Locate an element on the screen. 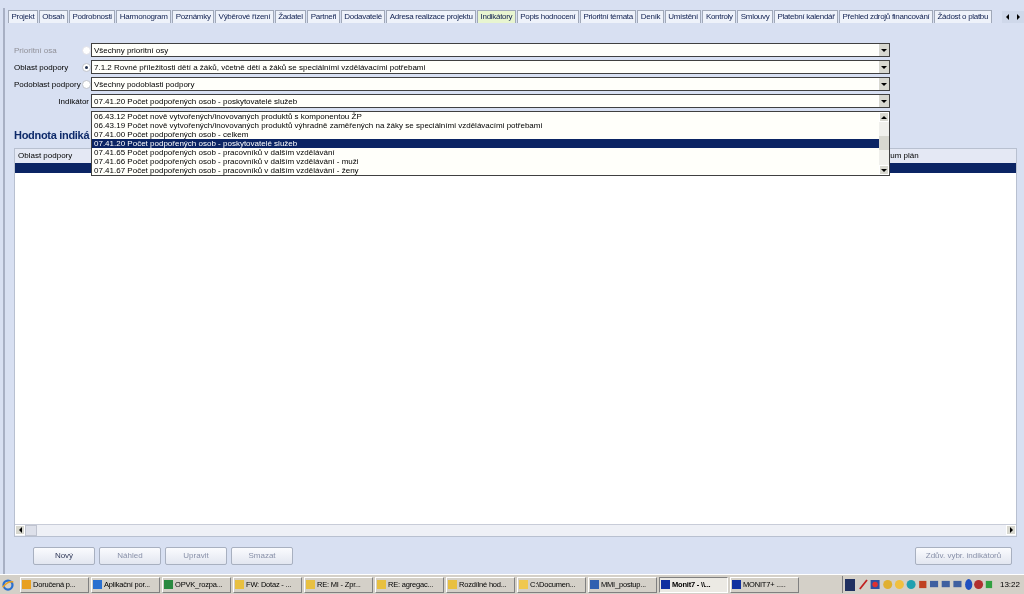  field-label: Oblast podpory is located at coordinates (41, 67).